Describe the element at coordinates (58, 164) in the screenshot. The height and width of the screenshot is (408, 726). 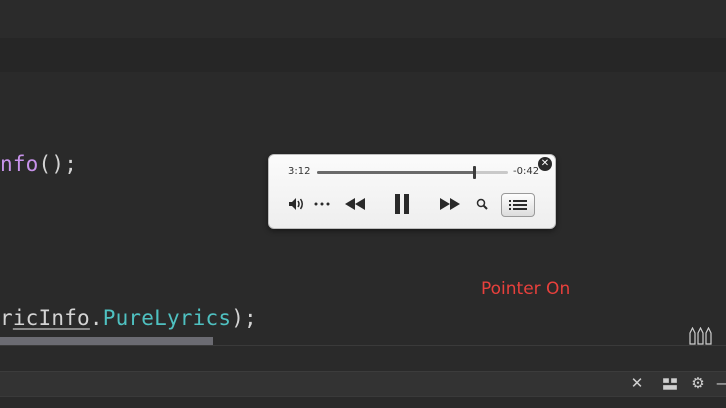
I see `code-punct: ();` at that location.